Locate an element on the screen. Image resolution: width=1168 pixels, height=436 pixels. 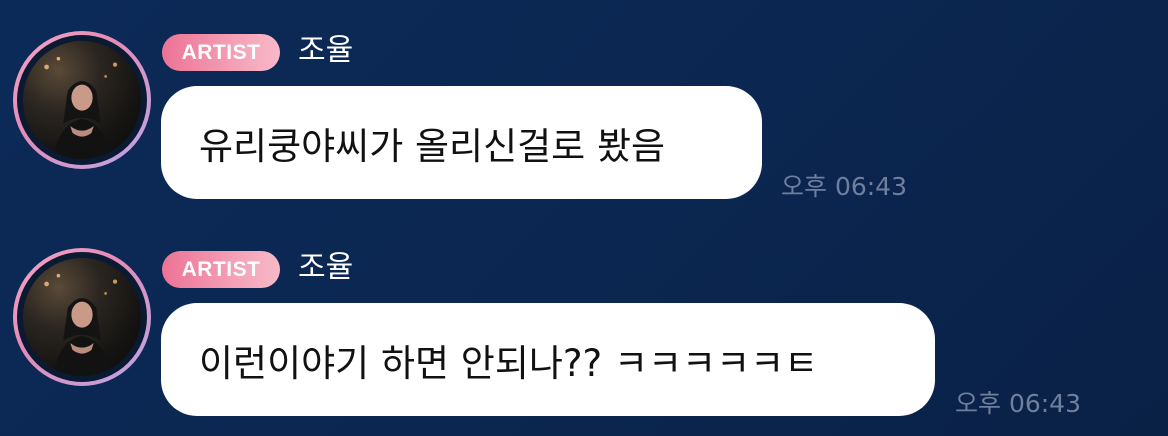
message-text: 유리쿵야씨가 올리신걸로 봤음 is located at coordinates (432, 146).